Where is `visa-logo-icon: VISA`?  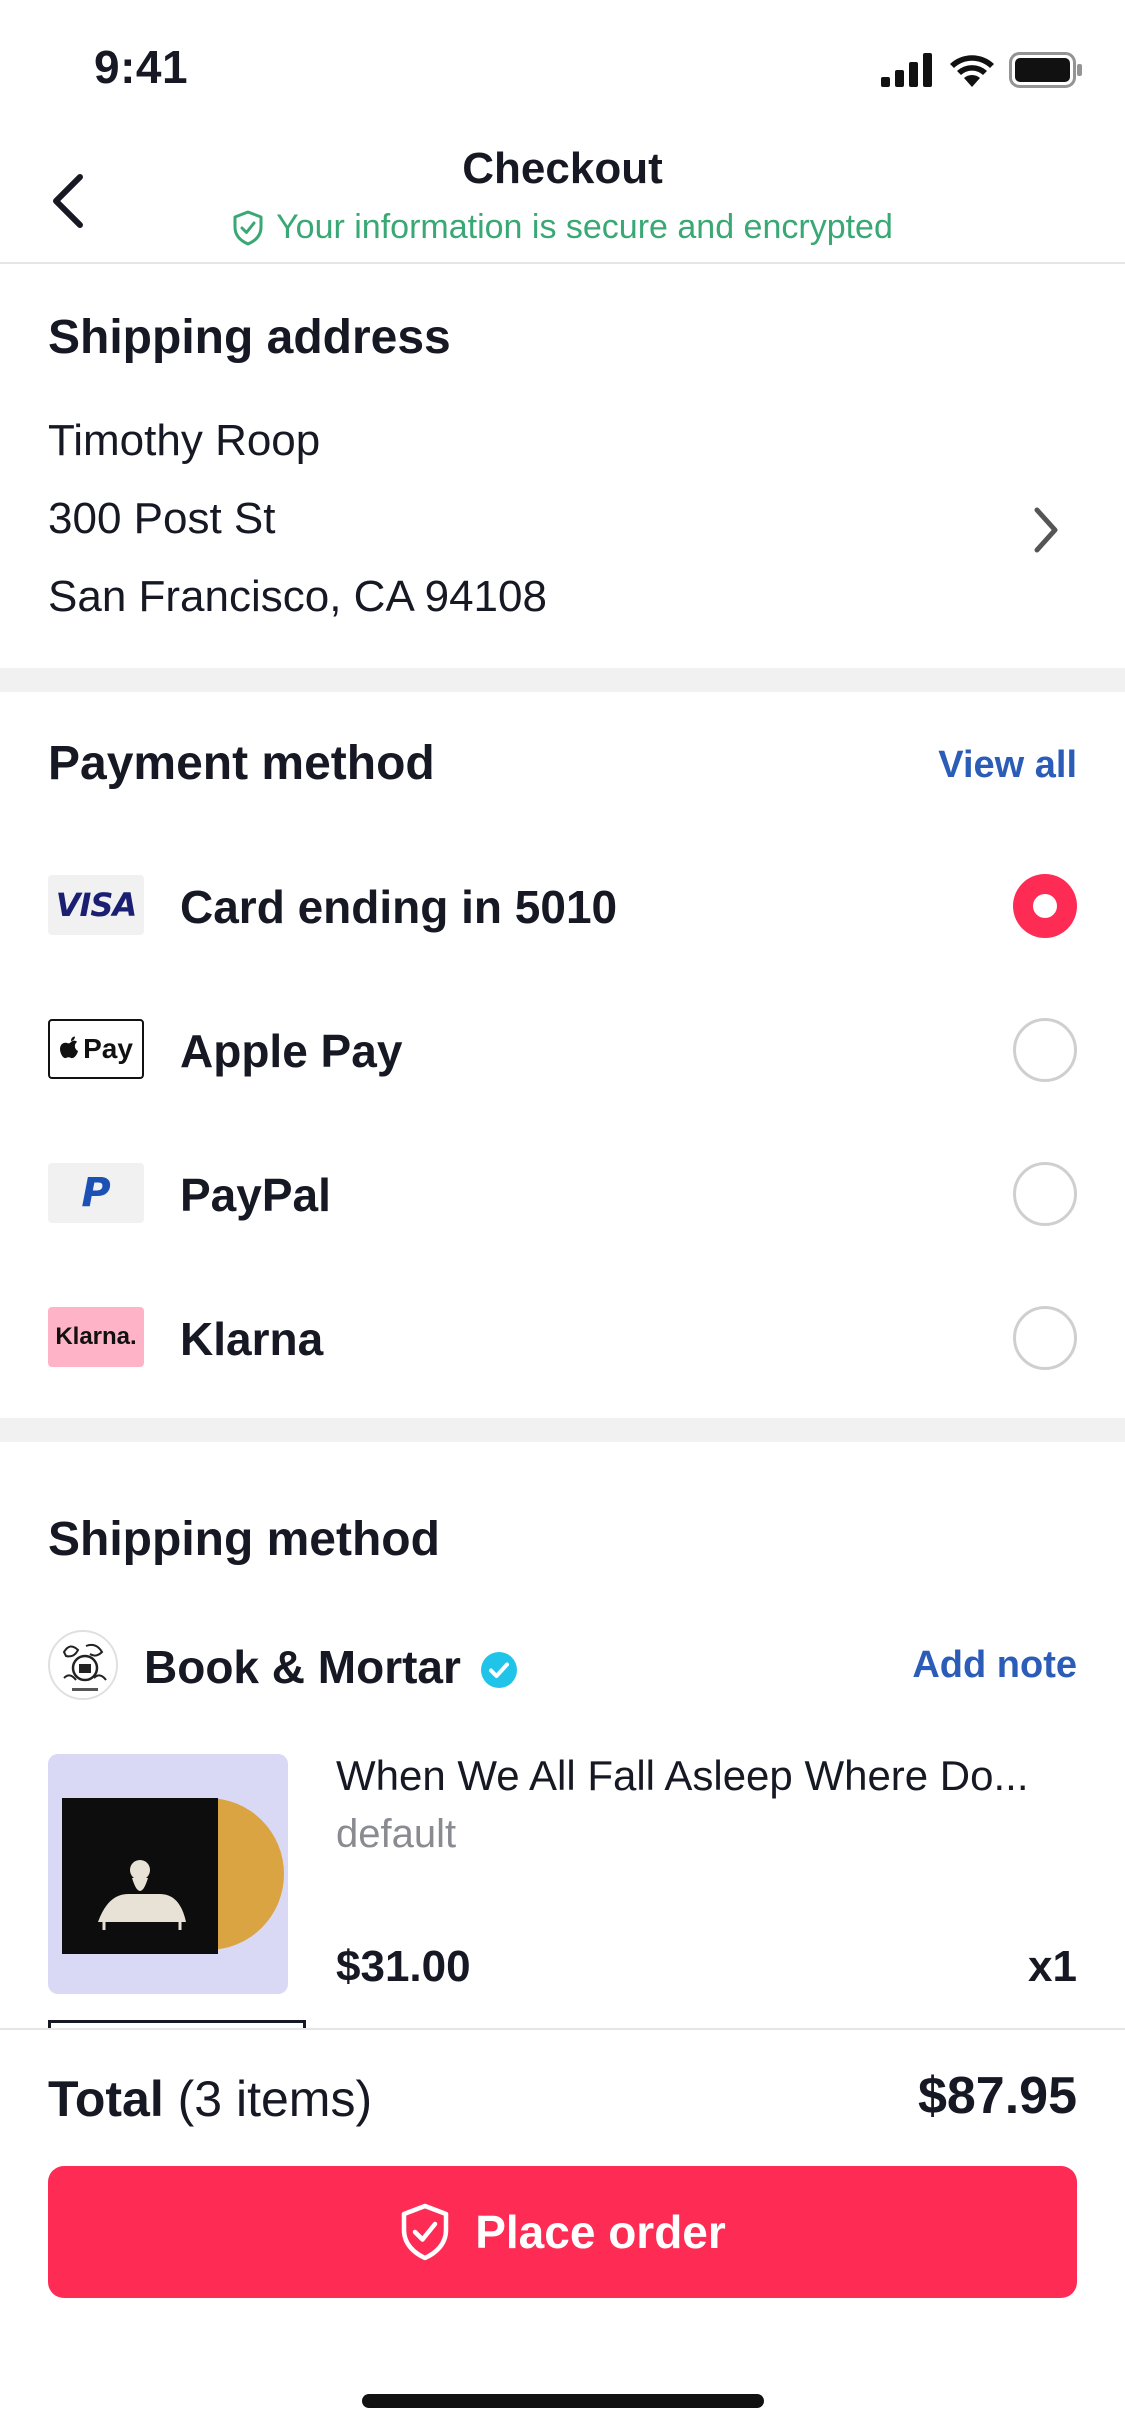
visa-logo-icon: VISA is located at coordinates (96, 905).